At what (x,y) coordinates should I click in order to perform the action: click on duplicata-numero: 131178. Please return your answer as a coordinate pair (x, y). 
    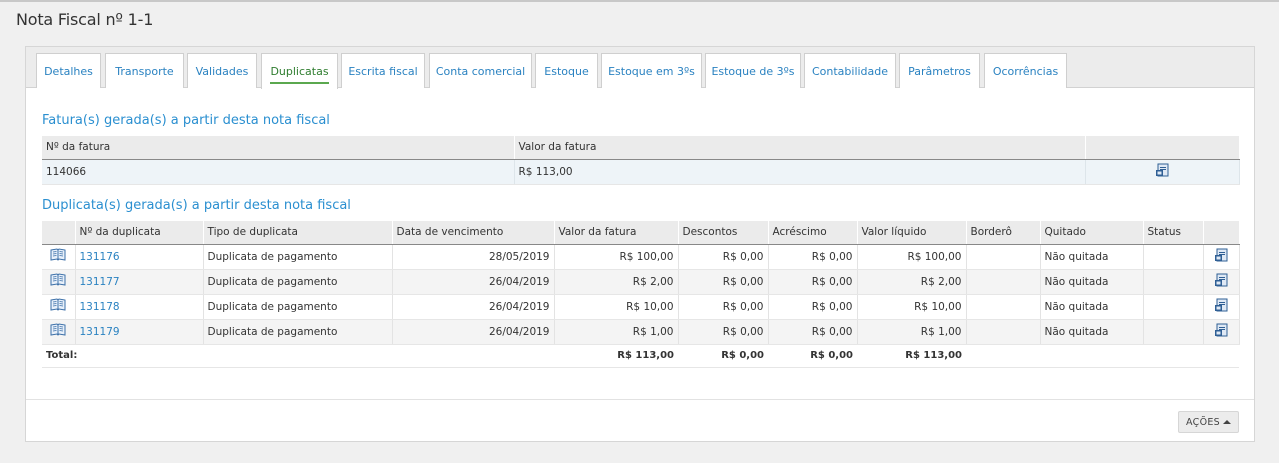
    Looking at the image, I should click on (139, 307).